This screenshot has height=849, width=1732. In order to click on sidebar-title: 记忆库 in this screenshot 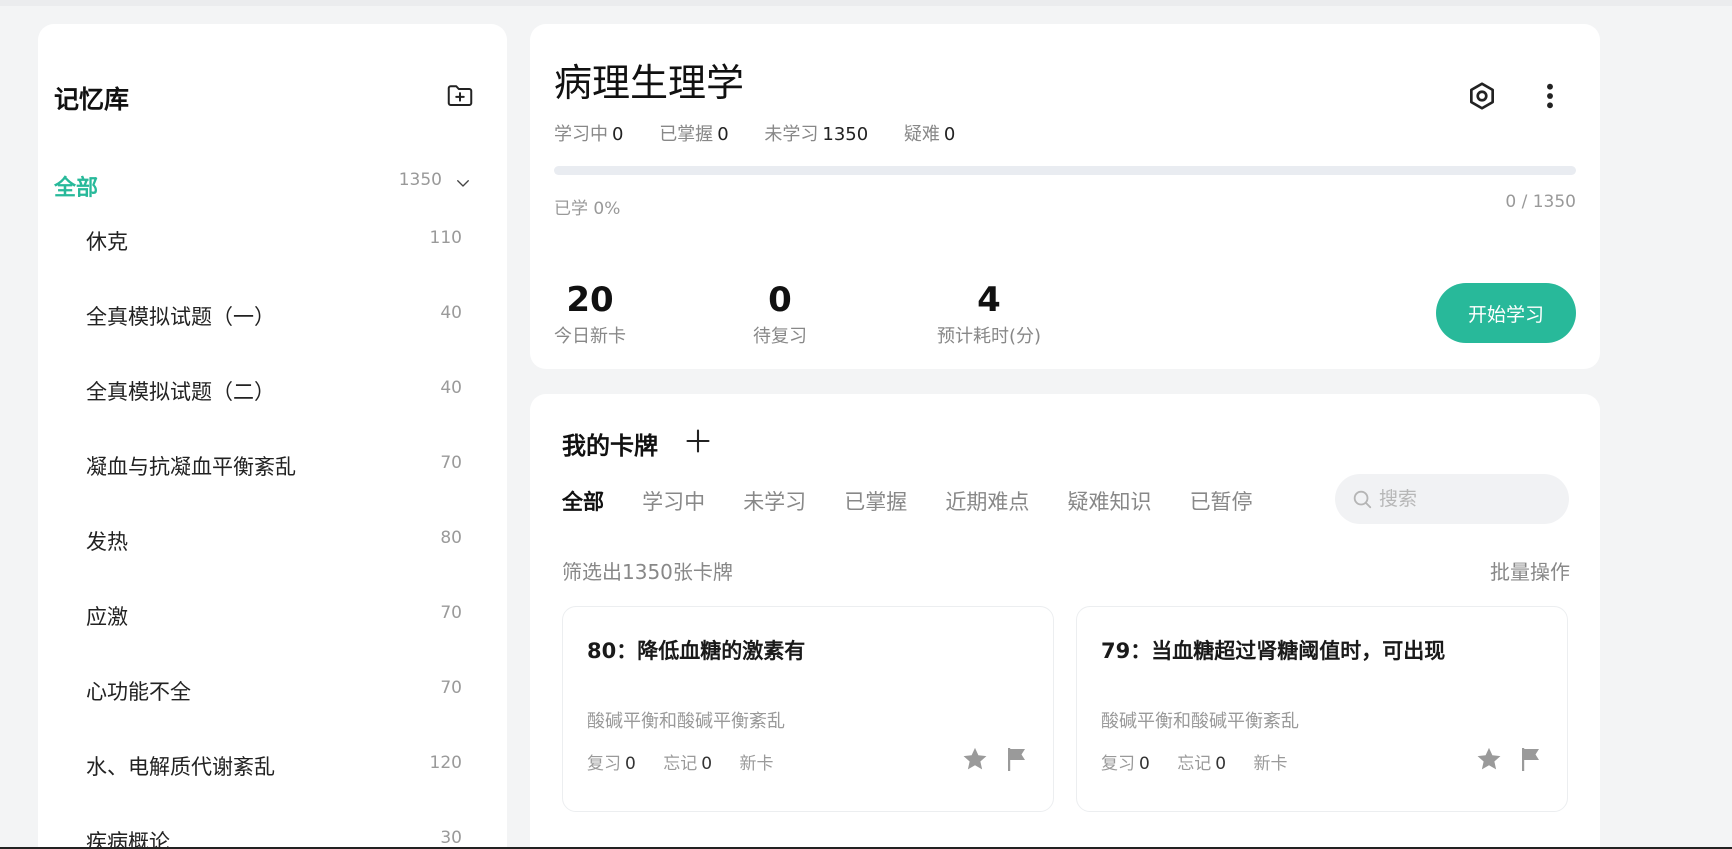, I will do `click(92, 99)`.